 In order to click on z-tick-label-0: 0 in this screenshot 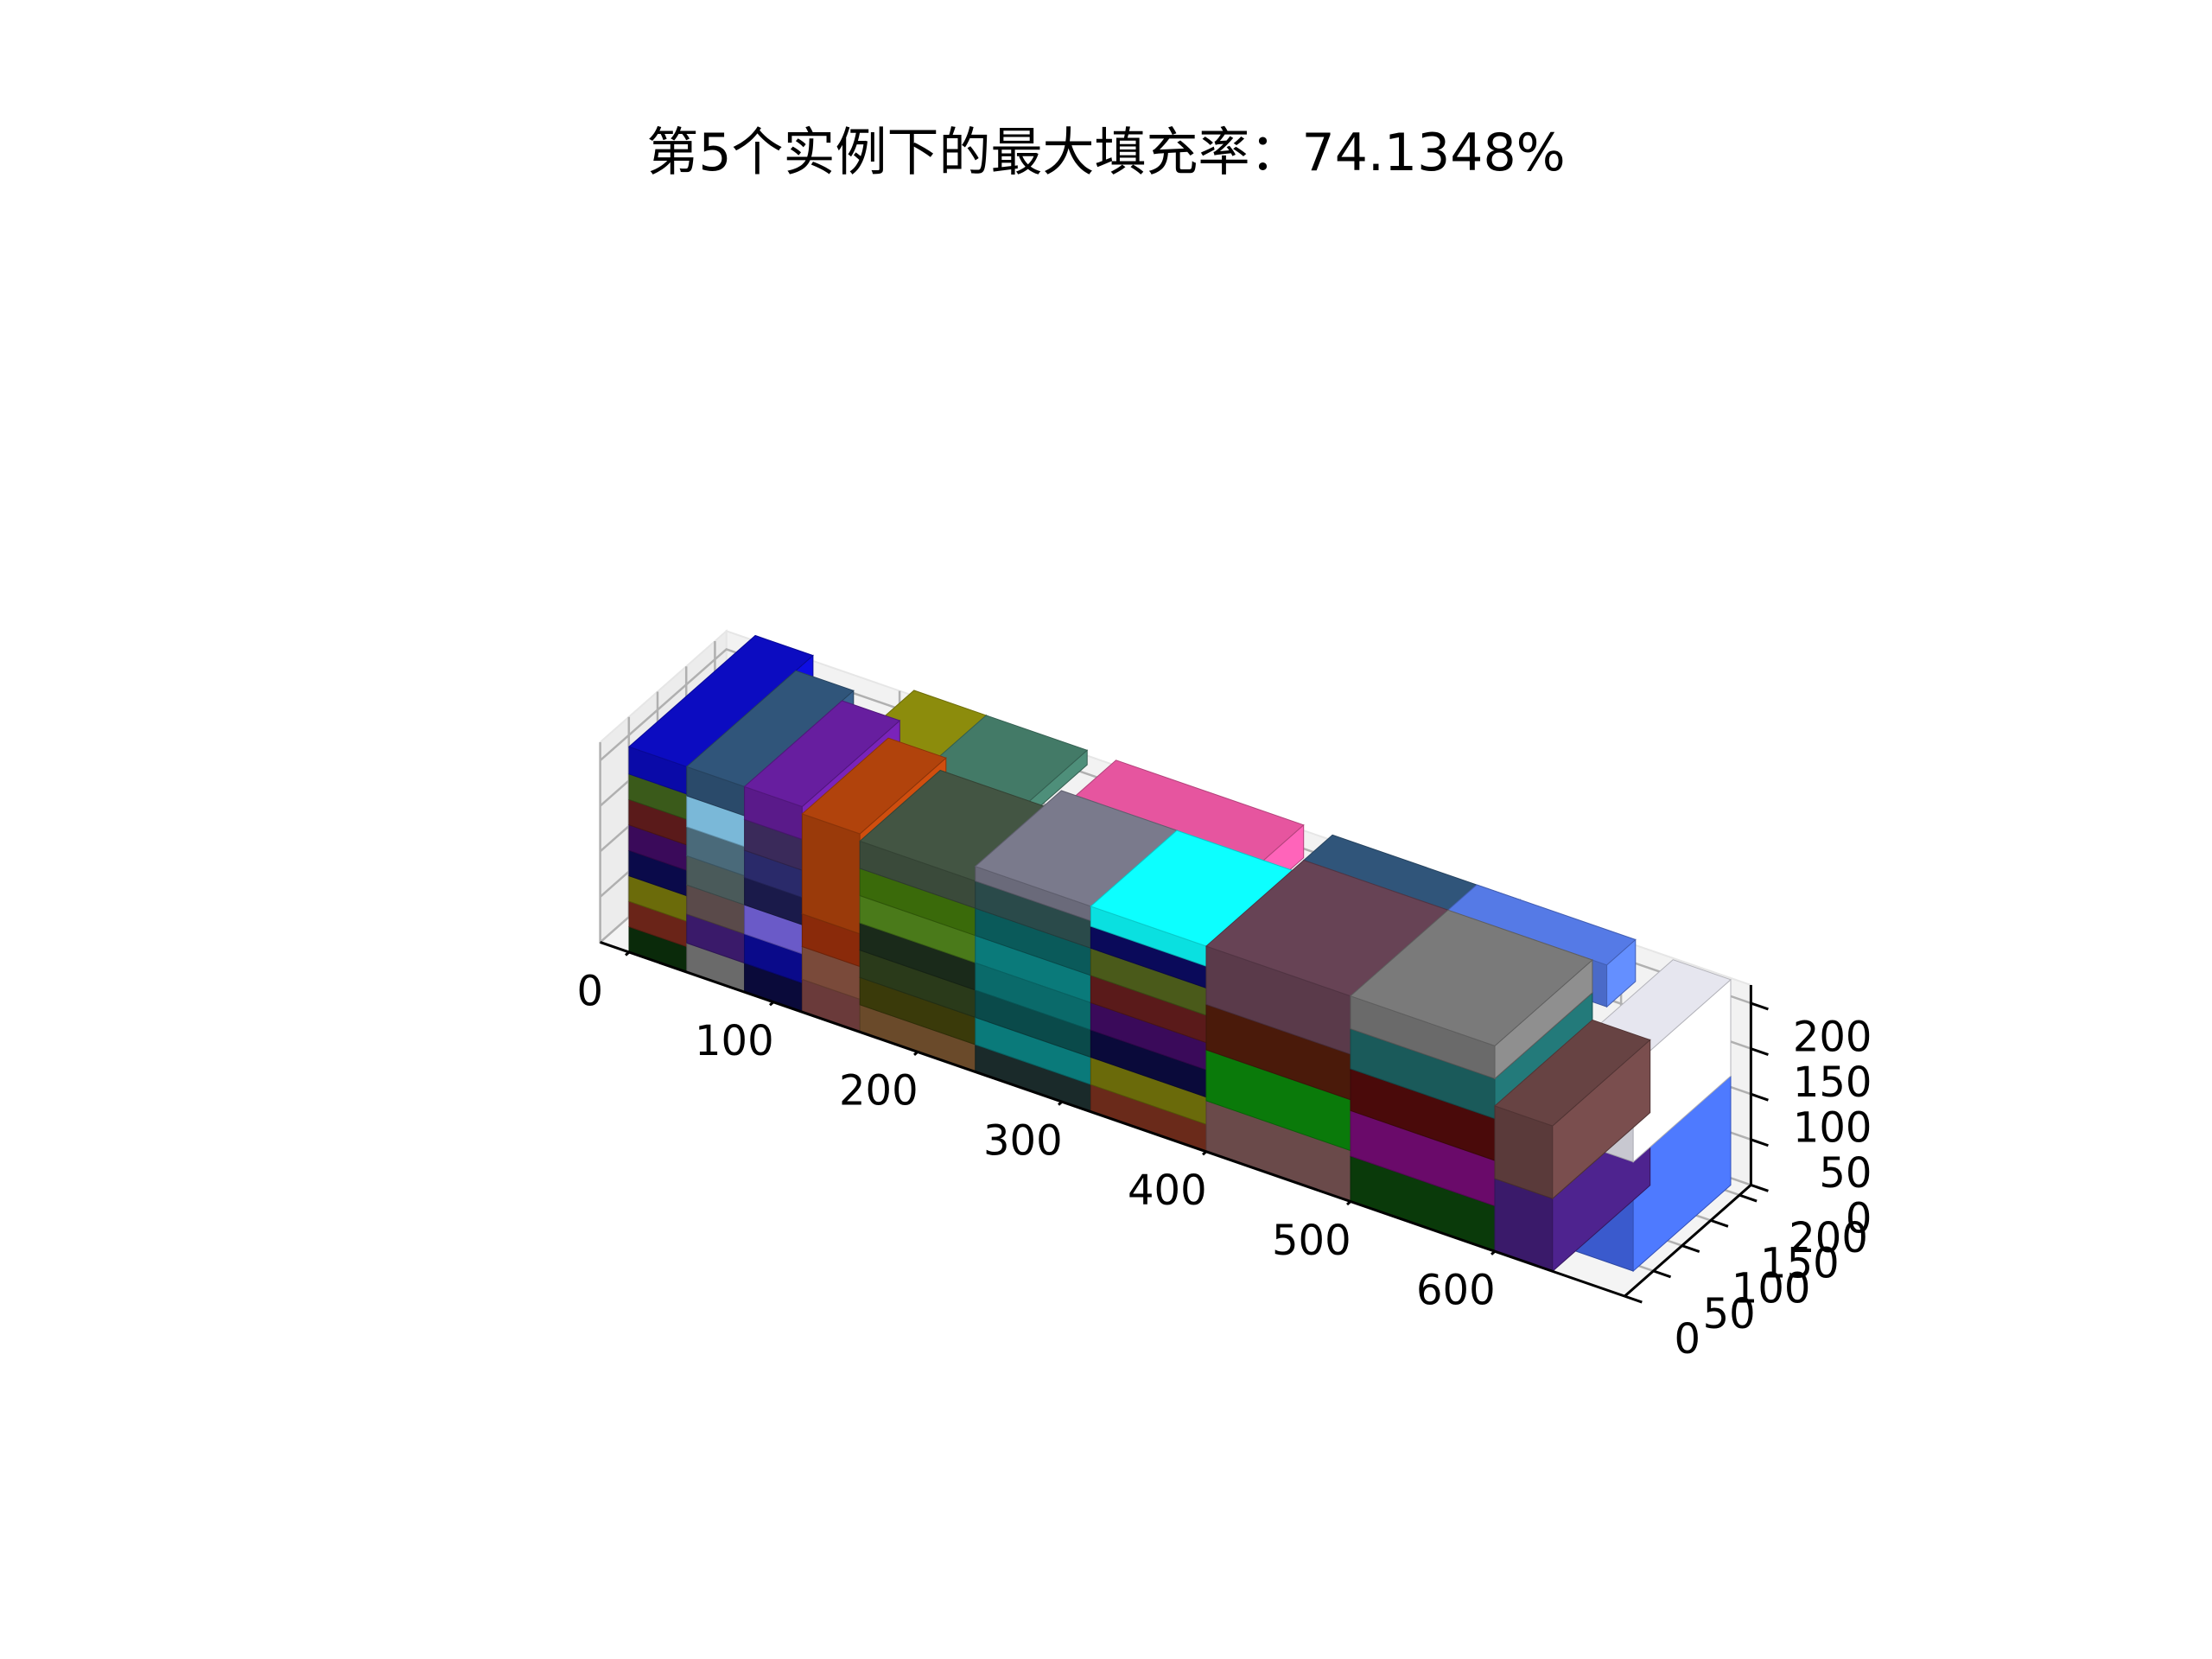, I will do `click(1859, 1219)`.